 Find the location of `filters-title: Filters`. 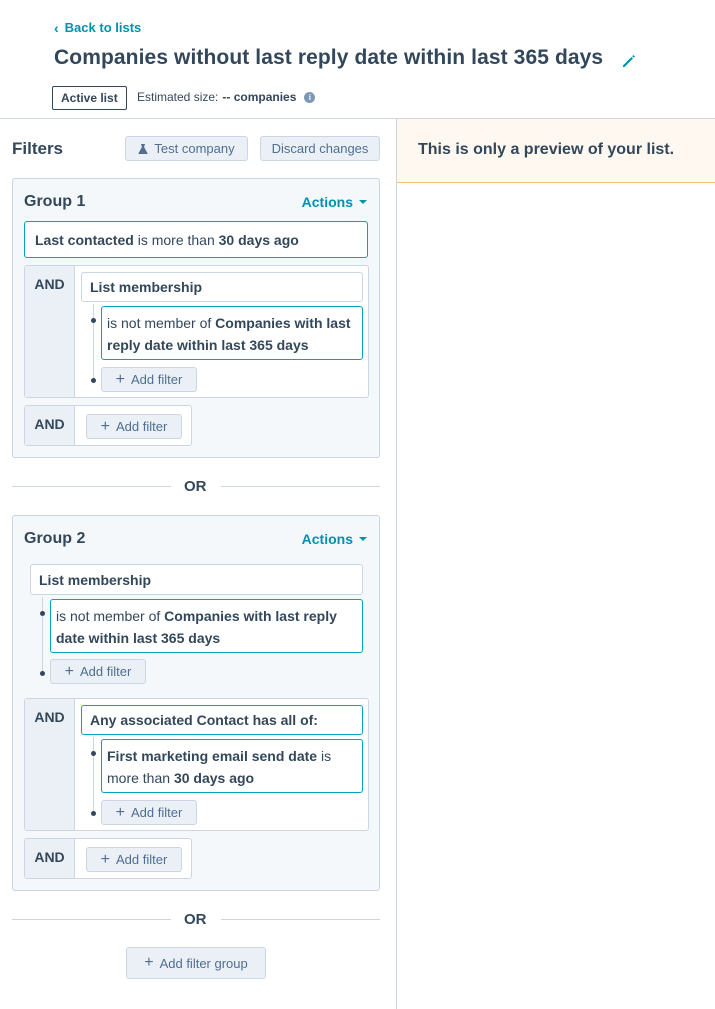

filters-title: Filters is located at coordinates (38, 148).